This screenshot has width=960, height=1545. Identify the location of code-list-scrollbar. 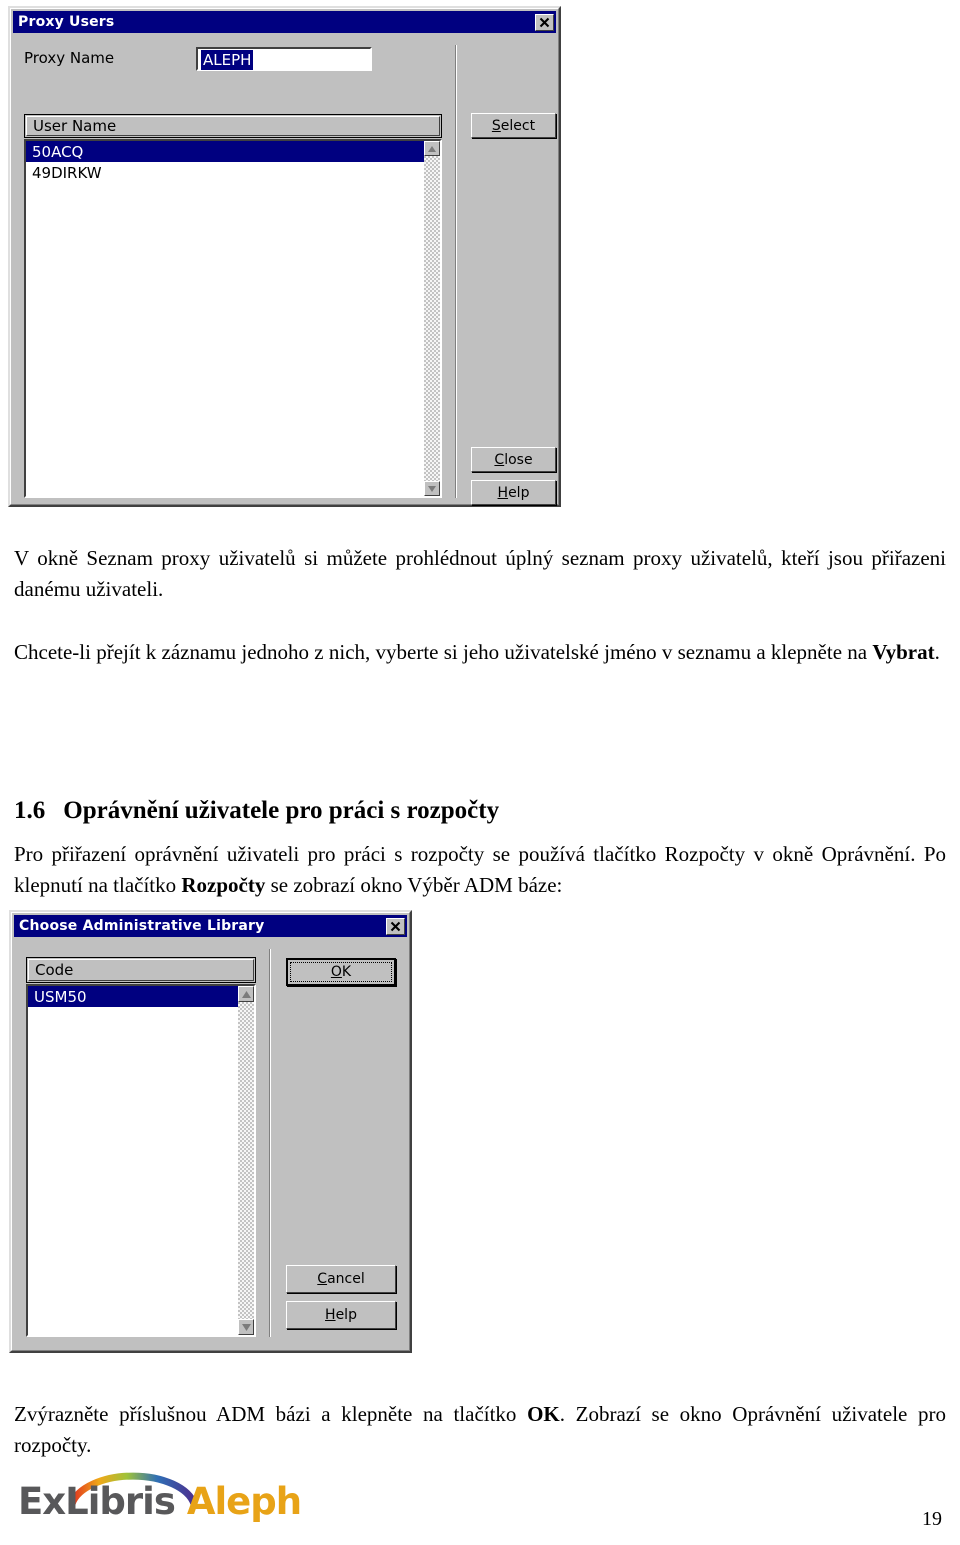
(246, 1160).